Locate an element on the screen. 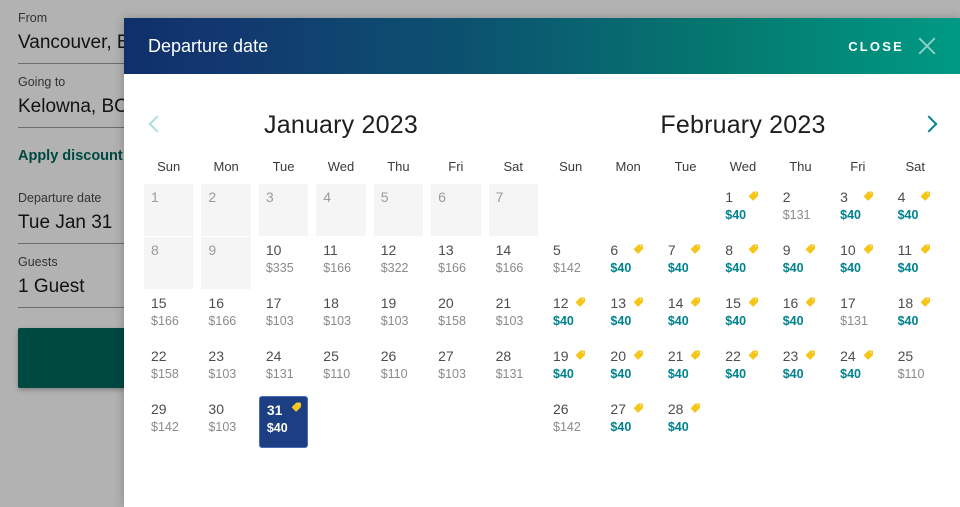 The height and width of the screenshot is (507, 960). calendar-day-cell: 3 is located at coordinates (283, 210).